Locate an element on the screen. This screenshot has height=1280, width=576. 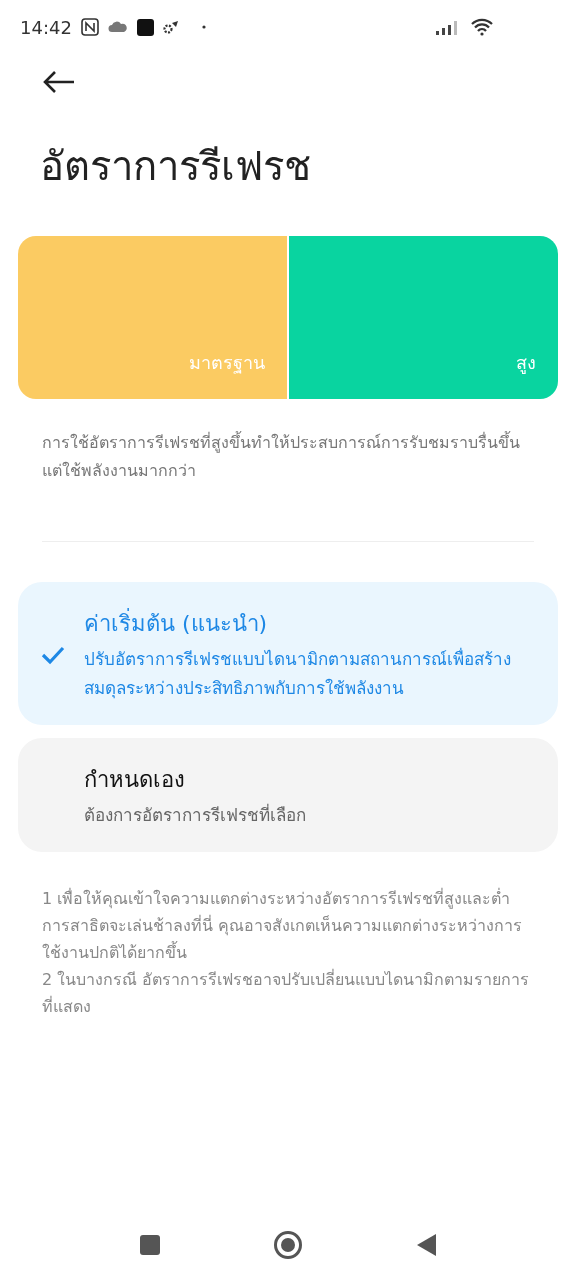
option-card: กำหนดเอง ต้องการอัตราการรีเฟรชที่เลือก is located at coordinates (288, 795).